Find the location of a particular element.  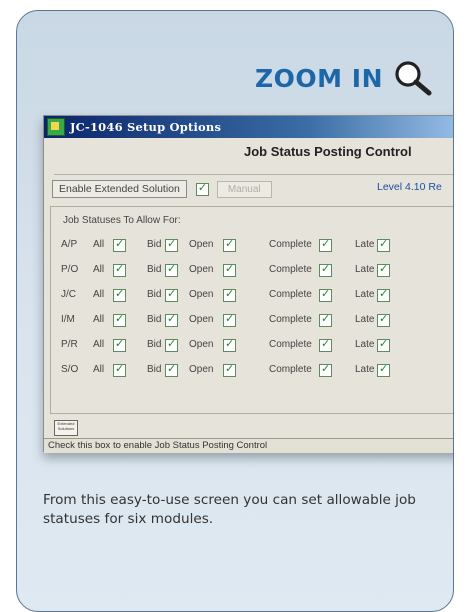

zoom-in-header: ZOOM IN is located at coordinates (344, 78).